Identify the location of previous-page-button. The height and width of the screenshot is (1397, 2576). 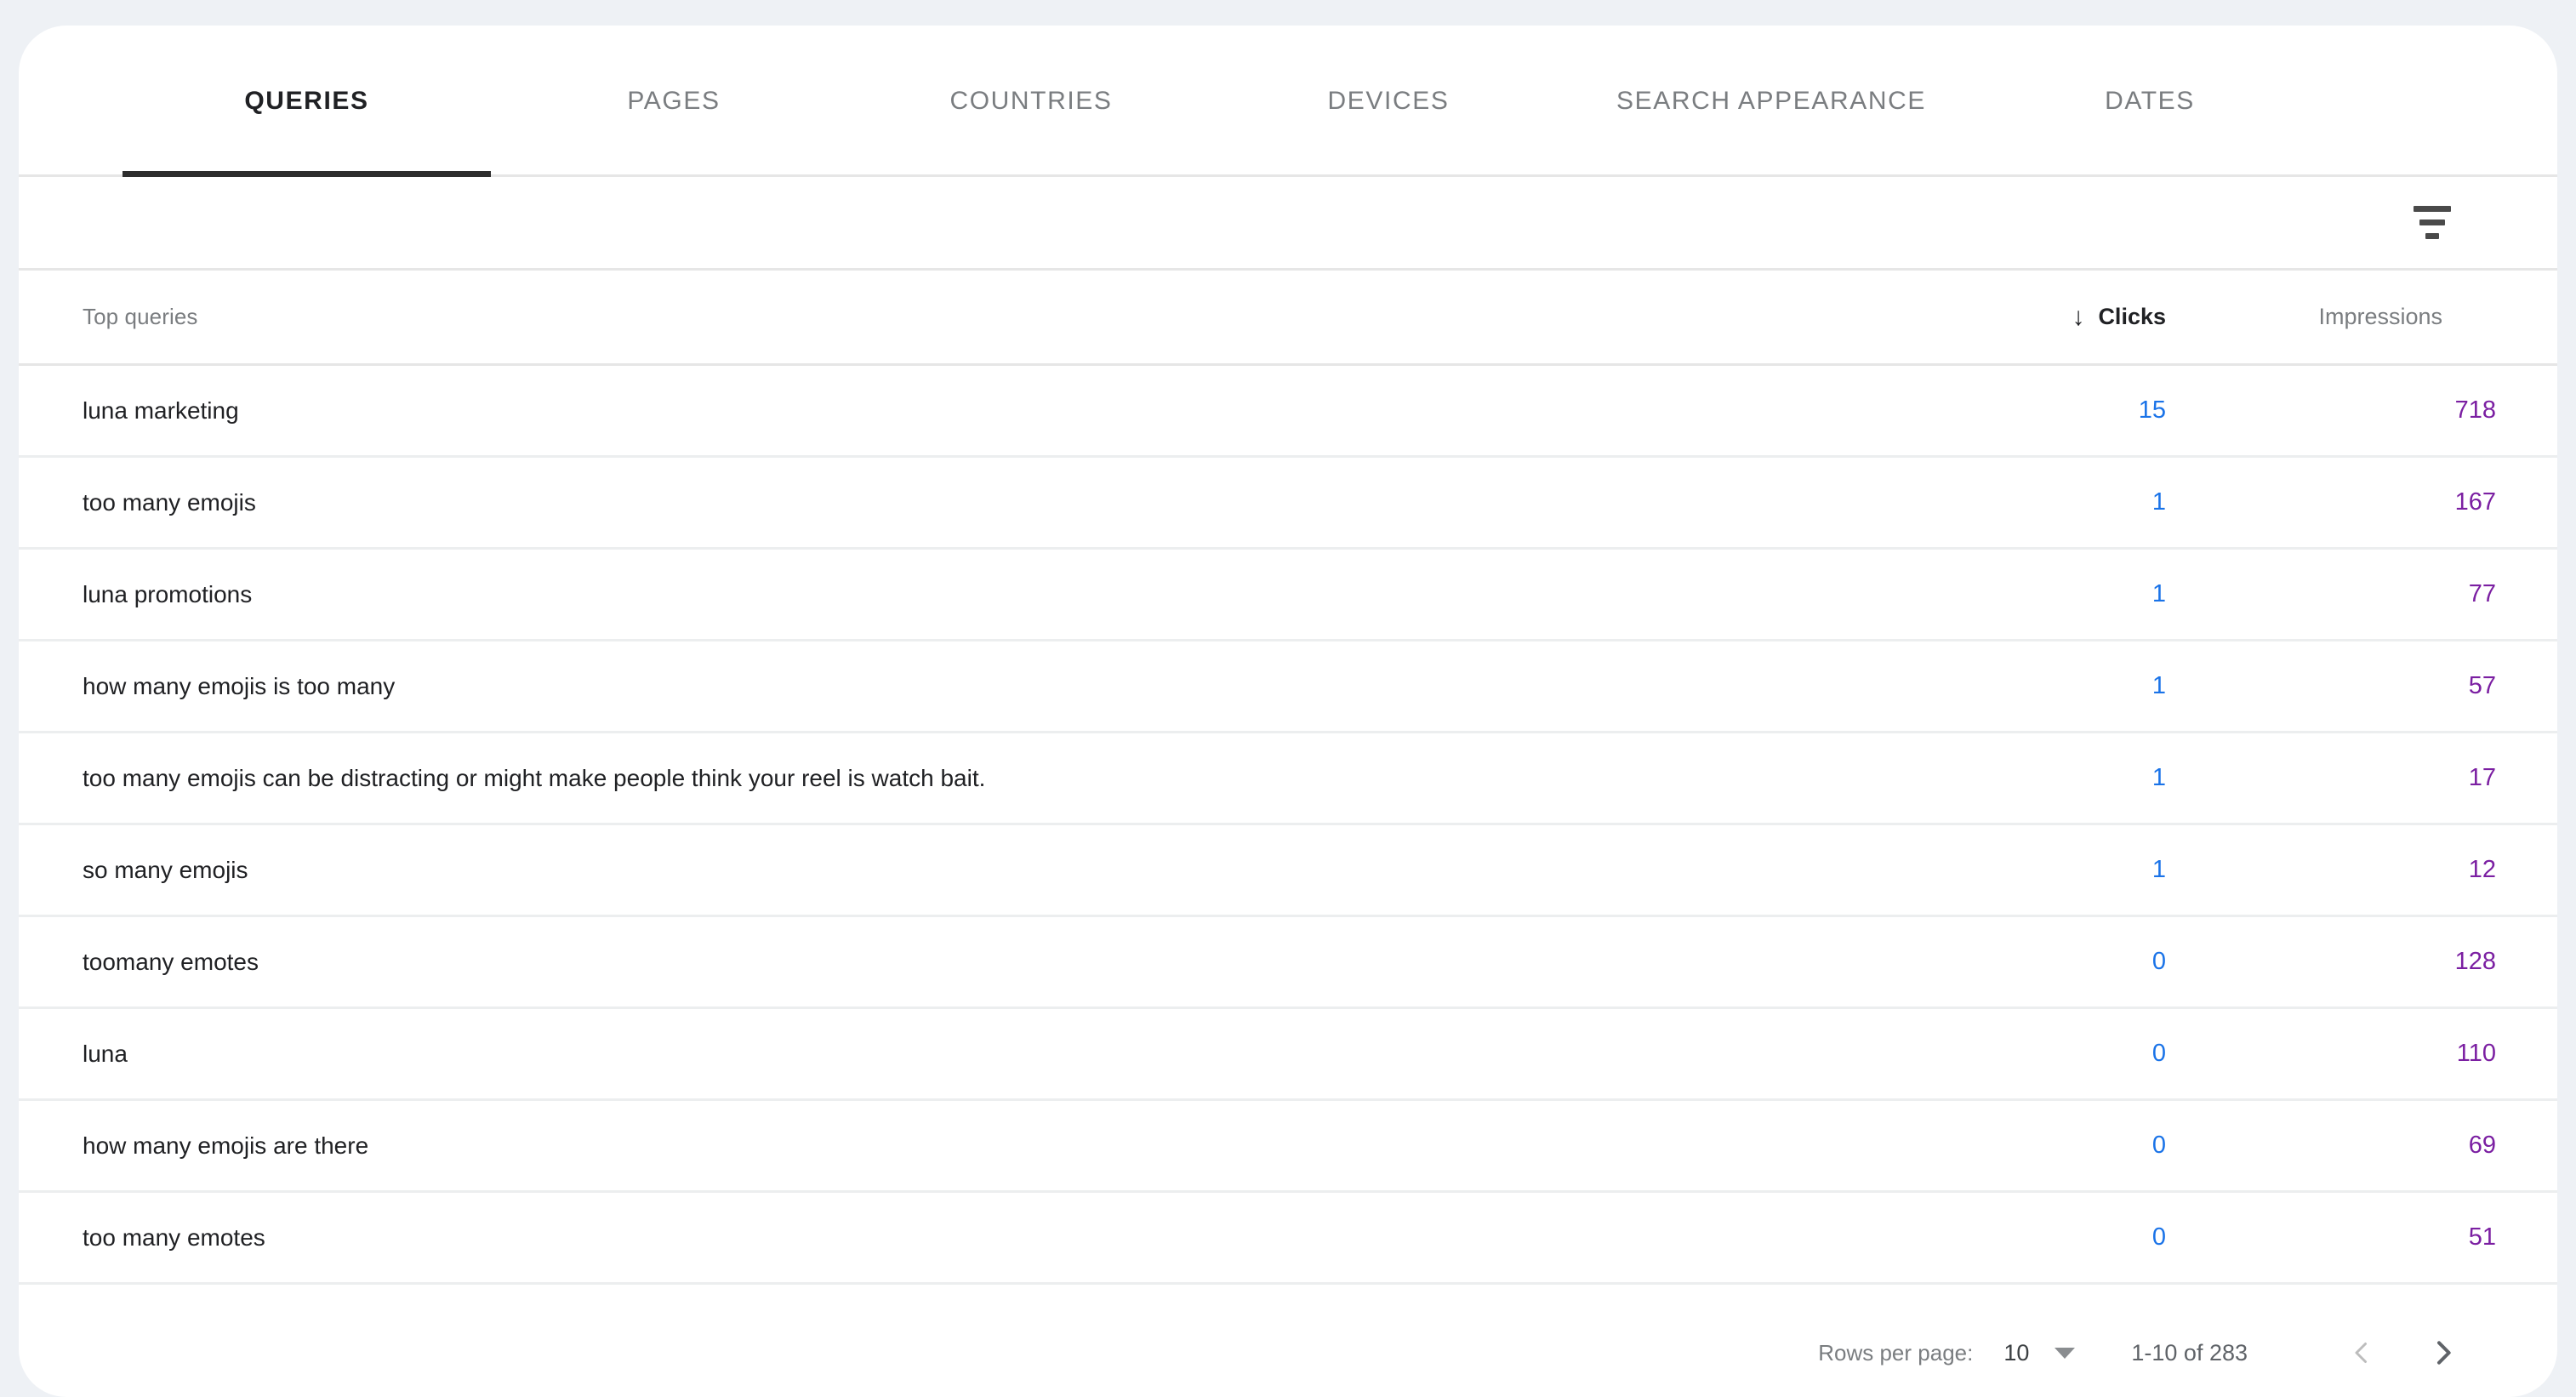
(2361, 1352).